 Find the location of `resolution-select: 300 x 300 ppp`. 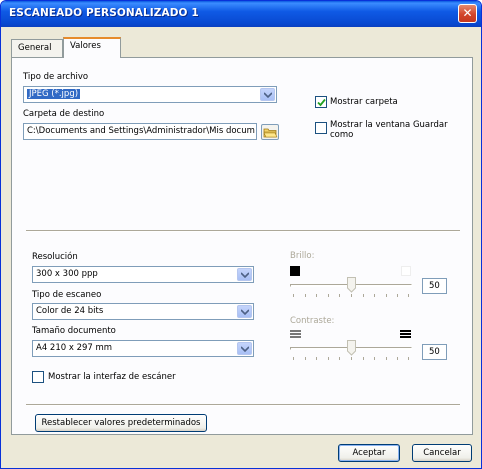

resolution-select: 300 x 300 ppp is located at coordinates (143, 274).